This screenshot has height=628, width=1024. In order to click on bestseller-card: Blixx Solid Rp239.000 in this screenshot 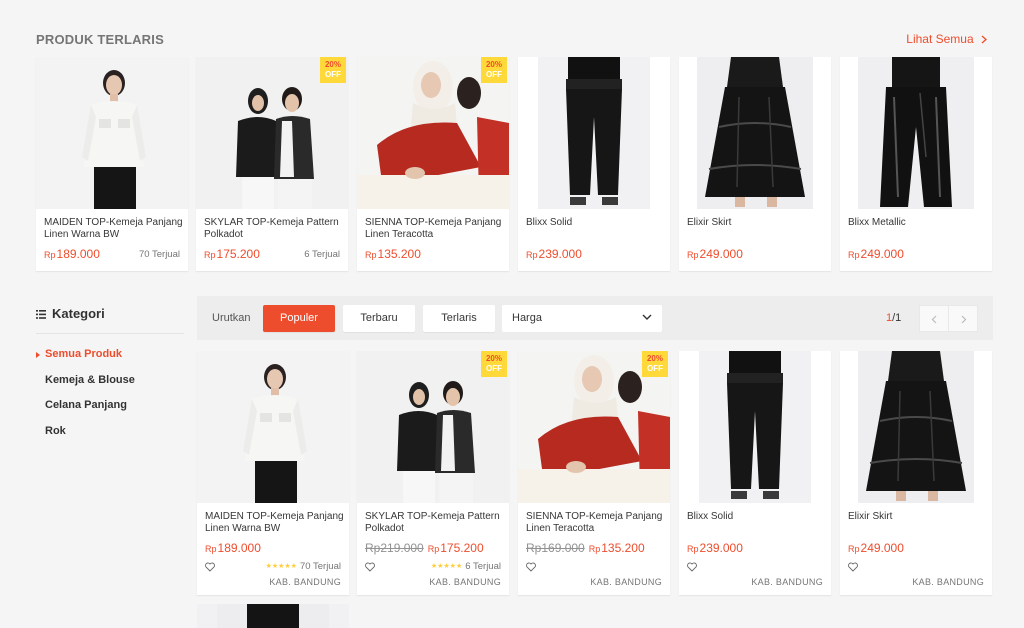, I will do `click(594, 164)`.